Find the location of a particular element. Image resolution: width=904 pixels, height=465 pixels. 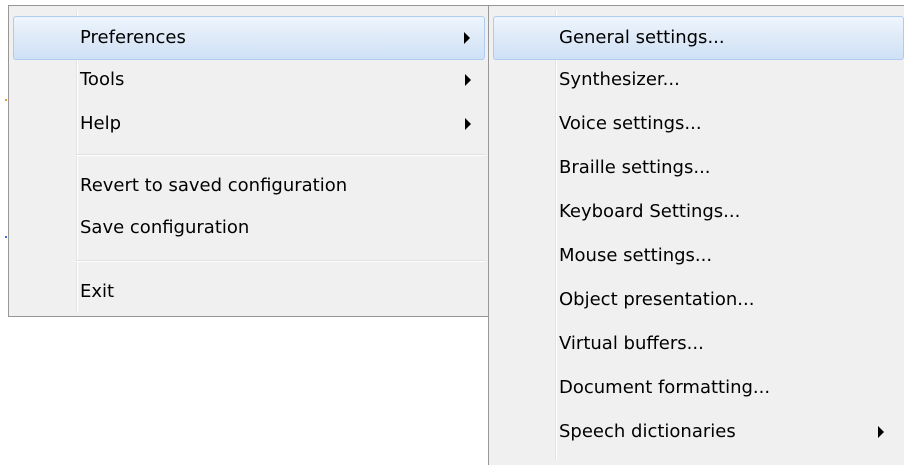

submenu-item-label: Speech dictionaries is located at coordinates (647, 431).